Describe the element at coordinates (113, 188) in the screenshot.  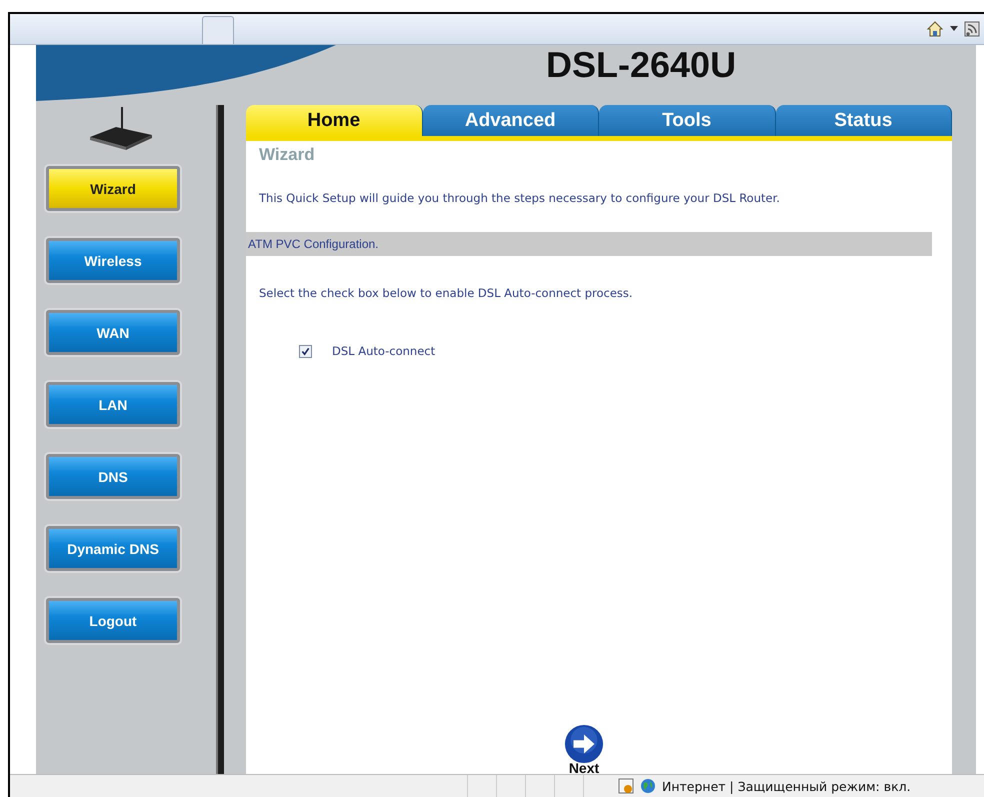
I see `sidebar-item: Wizard` at that location.